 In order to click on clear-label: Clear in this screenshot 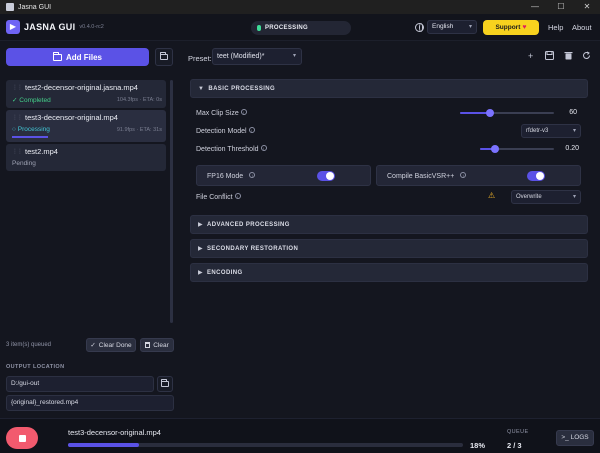, I will do `click(161, 345)`.